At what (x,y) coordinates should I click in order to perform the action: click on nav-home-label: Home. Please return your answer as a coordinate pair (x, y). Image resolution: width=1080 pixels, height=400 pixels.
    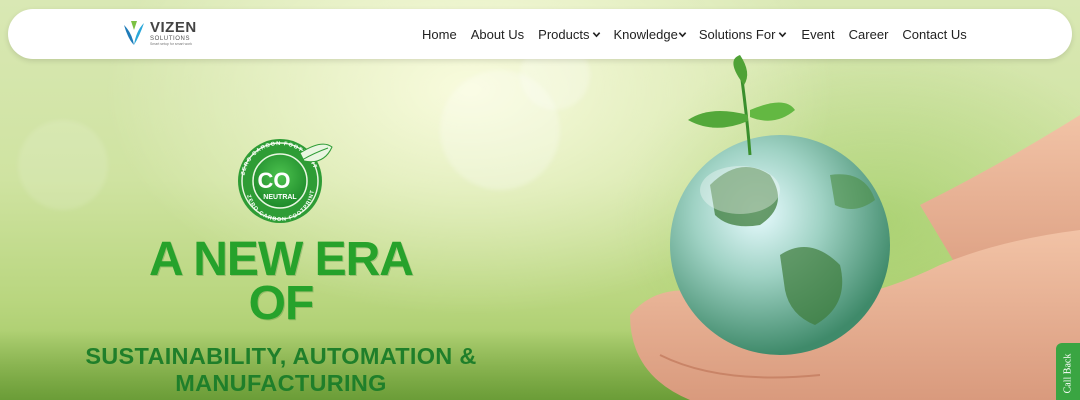
    Looking at the image, I should click on (439, 34).